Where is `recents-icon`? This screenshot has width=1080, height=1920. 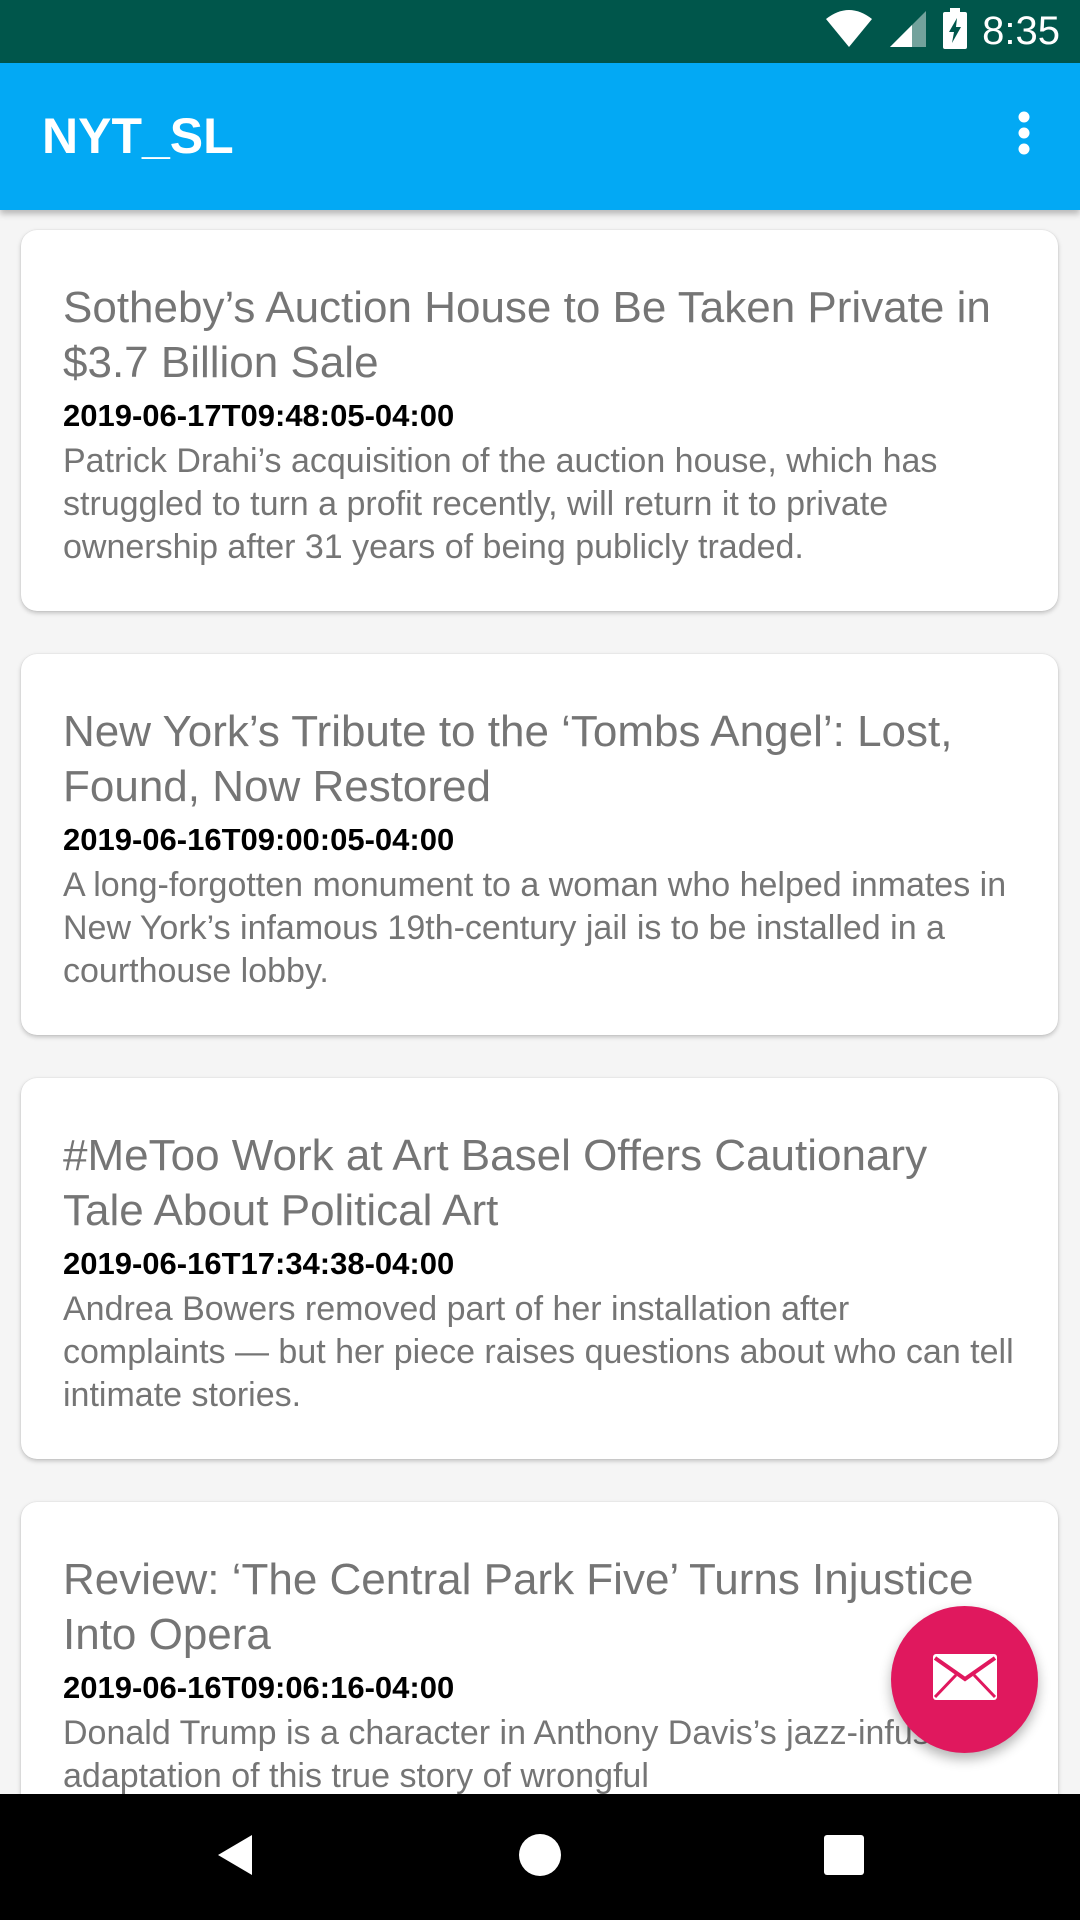
recents-icon is located at coordinates (844, 1857).